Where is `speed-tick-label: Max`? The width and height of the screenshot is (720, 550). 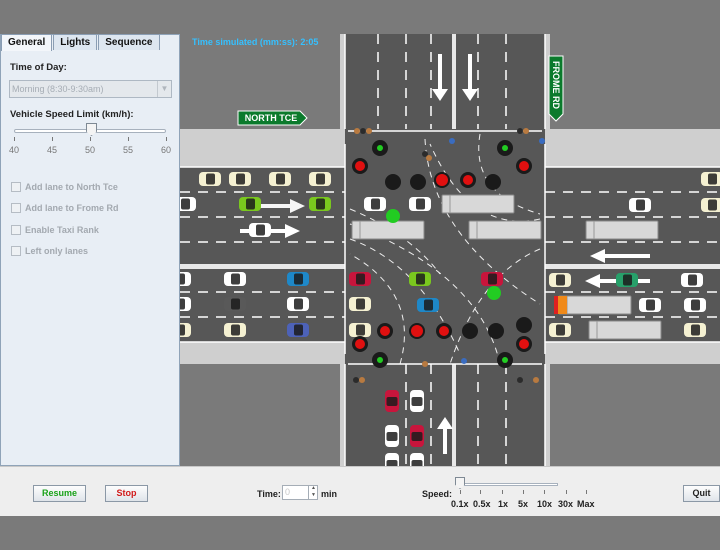 speed-tick-label: Max is located at coordinates (586, 504).